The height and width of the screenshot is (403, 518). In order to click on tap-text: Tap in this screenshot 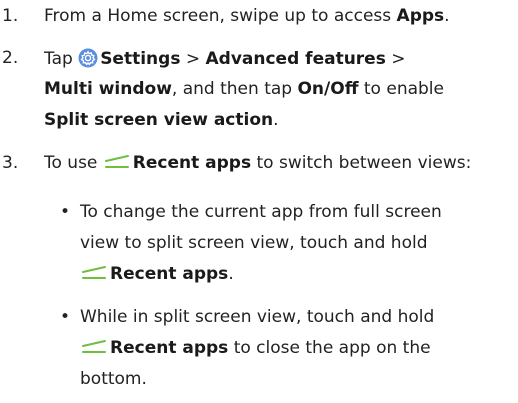, I will do `click(61, 59)`.